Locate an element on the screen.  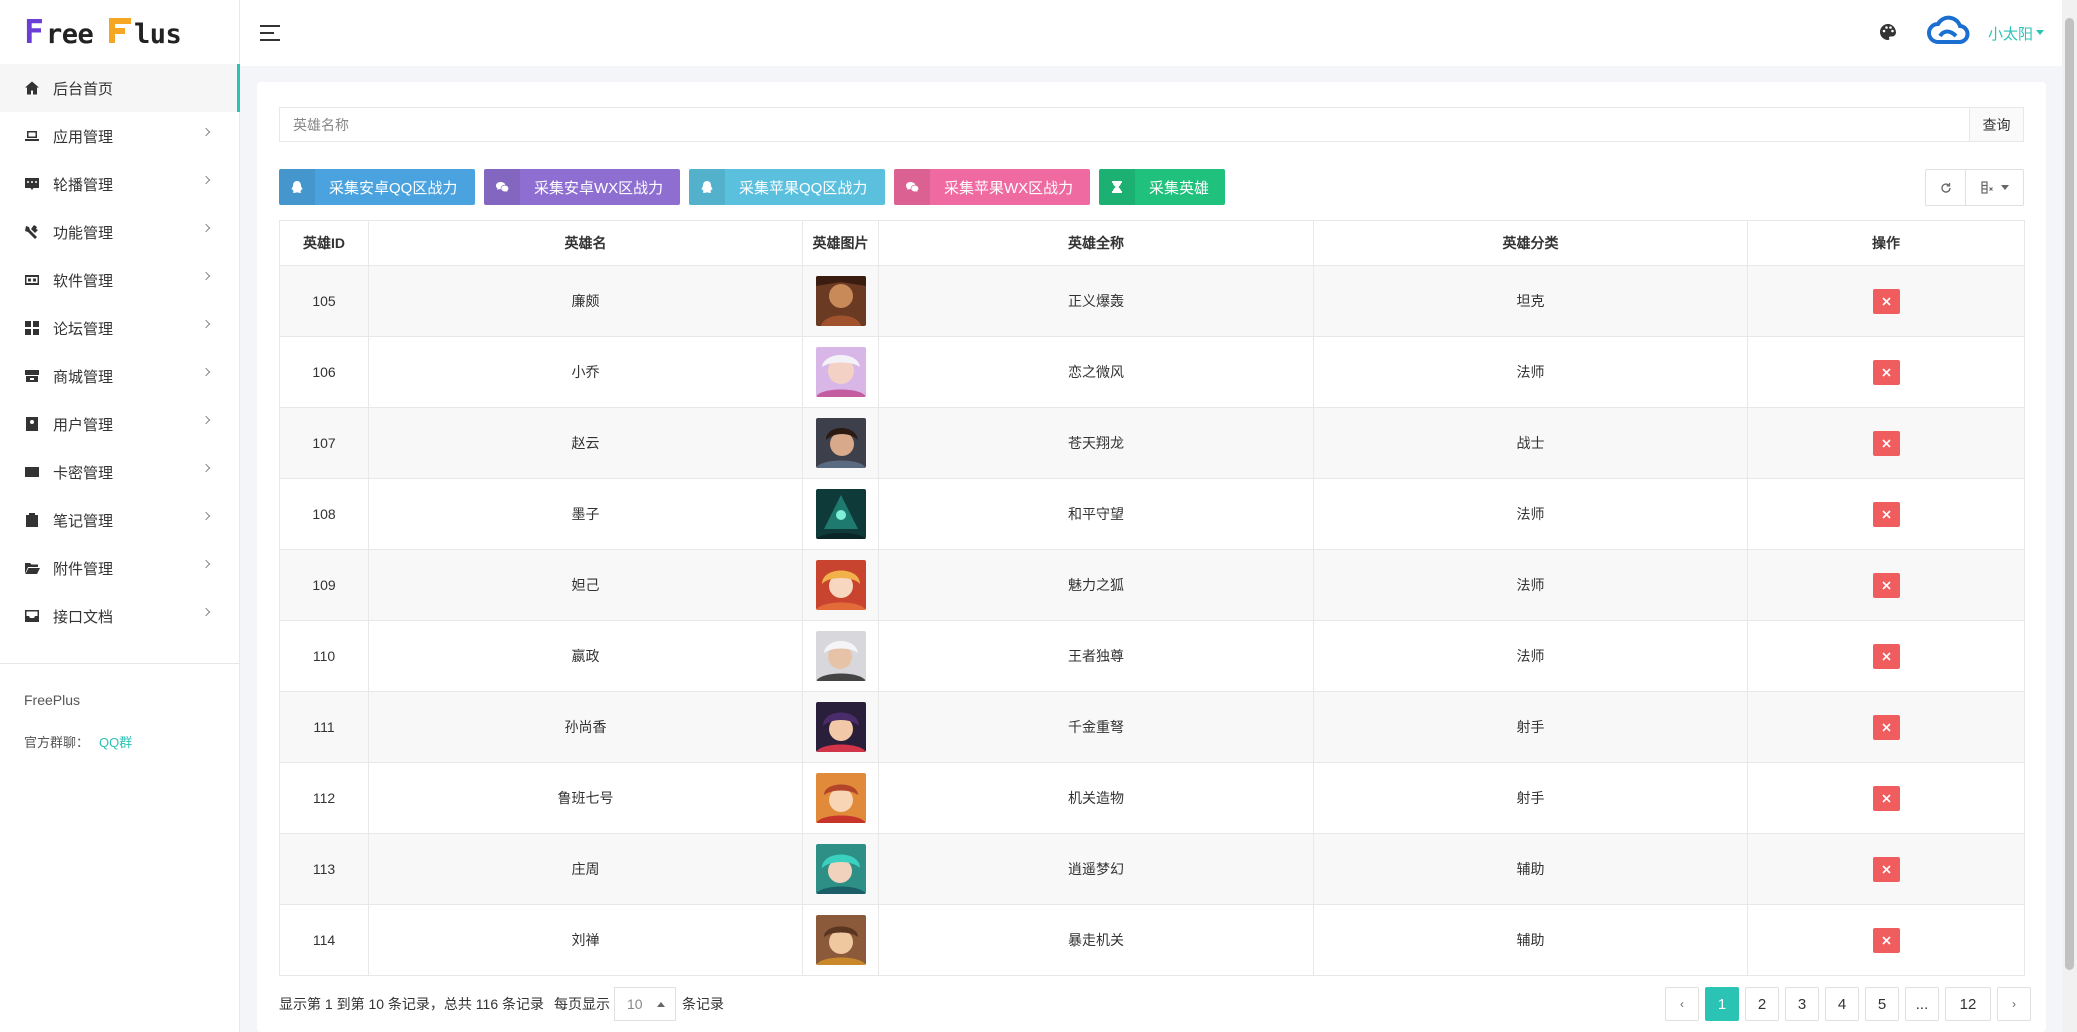
avatar is located at coordinates (1949, 31).